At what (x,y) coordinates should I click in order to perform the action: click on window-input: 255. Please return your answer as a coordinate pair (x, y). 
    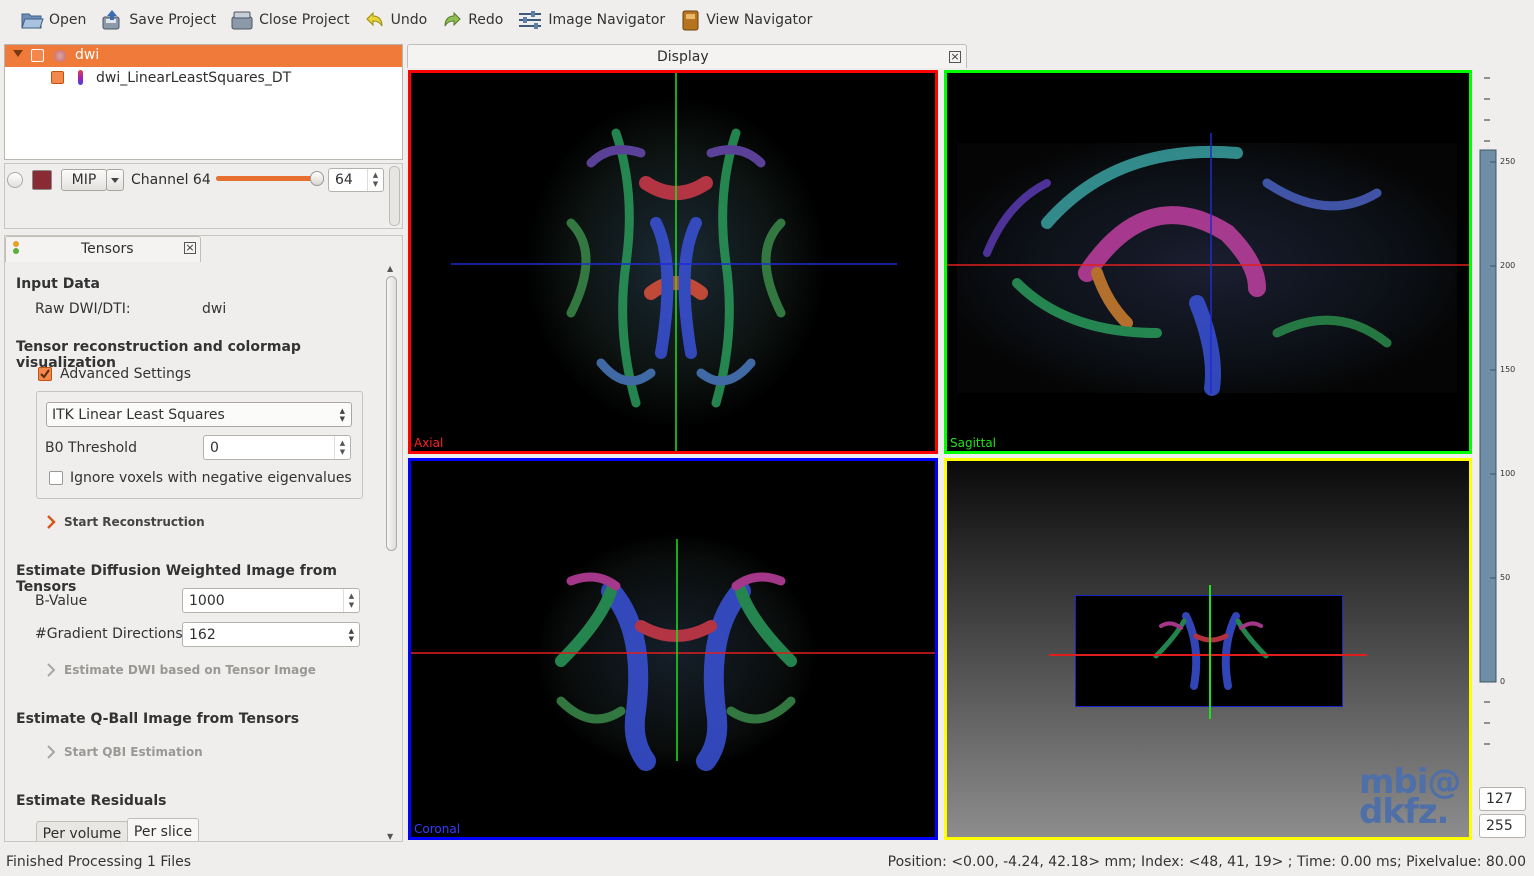
    Looking at the image, I should click on (1502, 826).